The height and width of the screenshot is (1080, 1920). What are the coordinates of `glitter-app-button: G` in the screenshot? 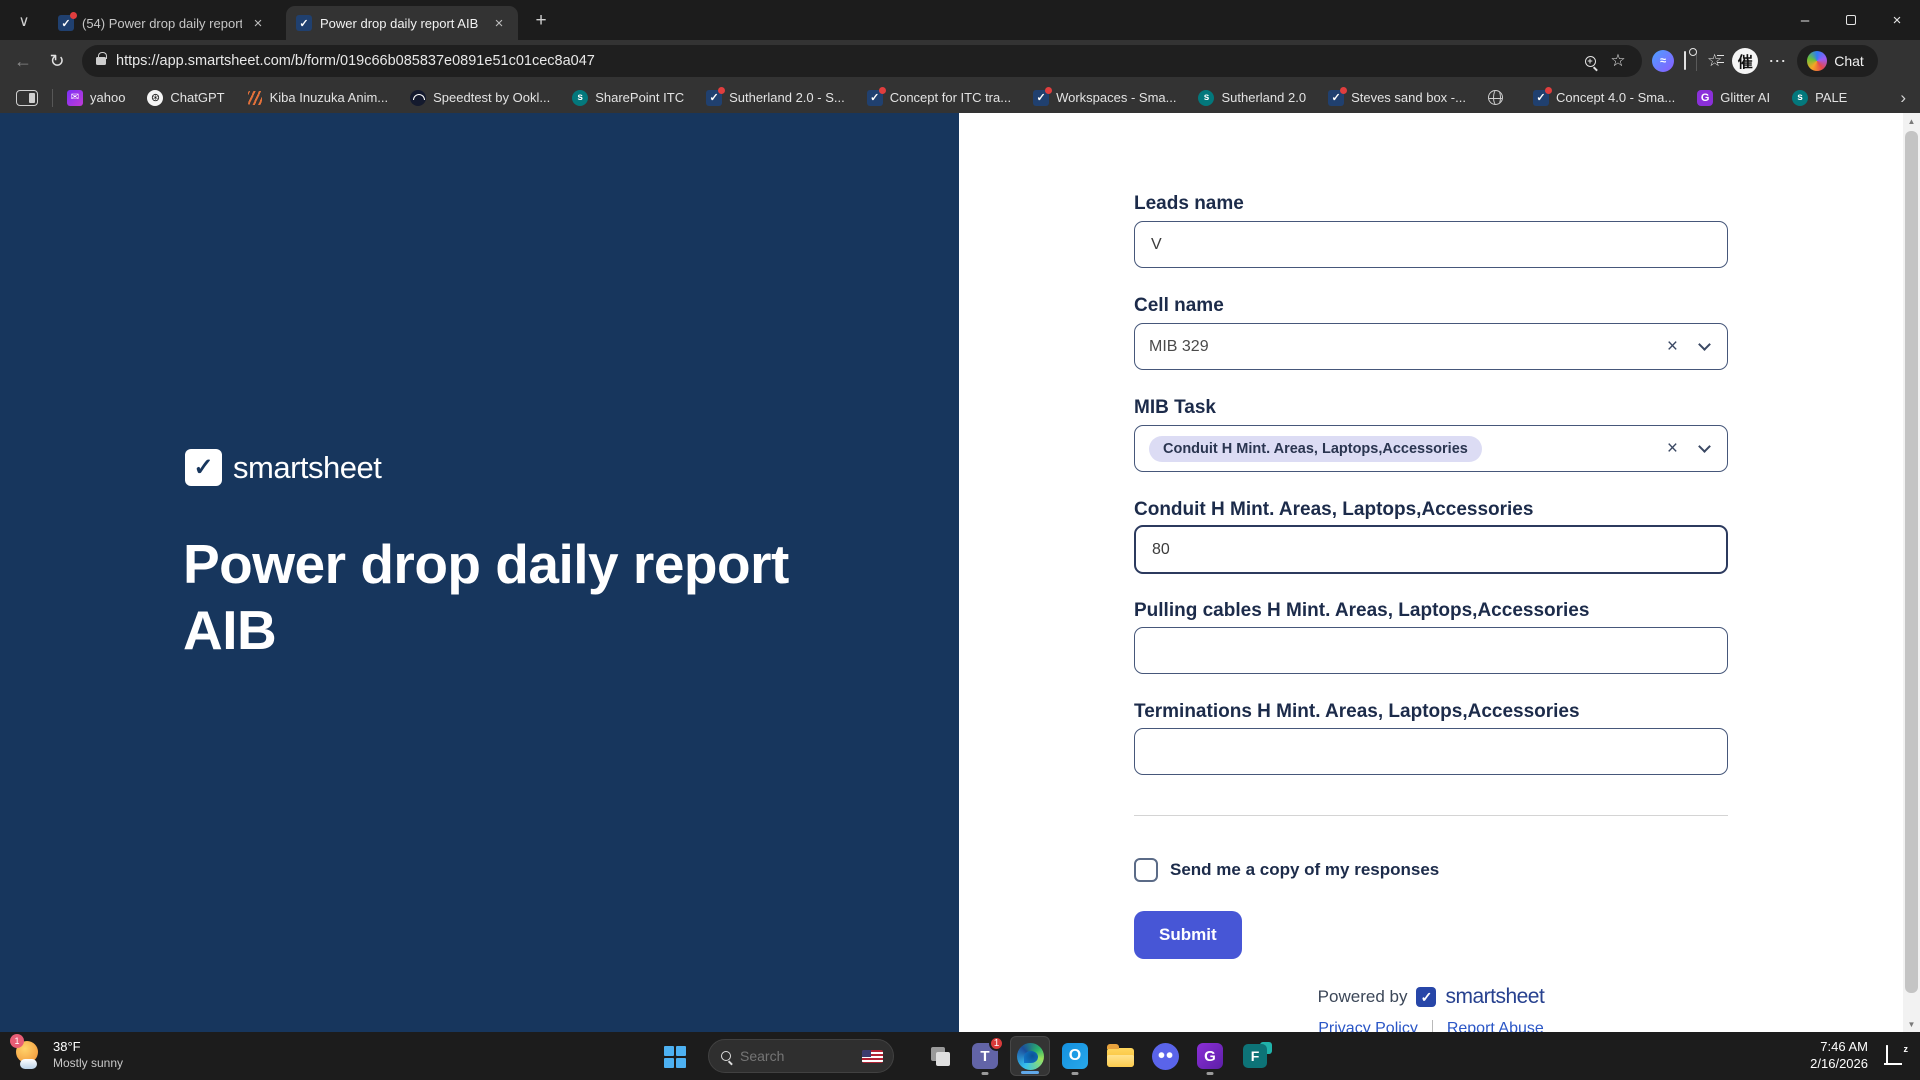 It's located at (1210, 1056).